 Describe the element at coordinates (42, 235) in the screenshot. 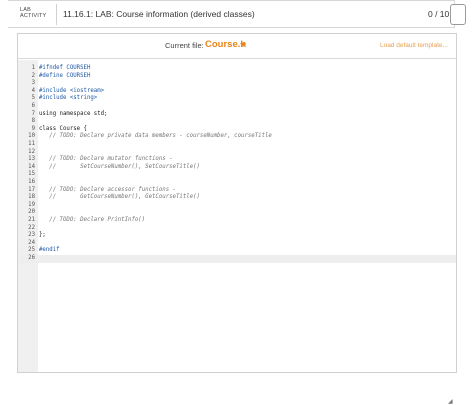

I see `code-text: };` at that location.